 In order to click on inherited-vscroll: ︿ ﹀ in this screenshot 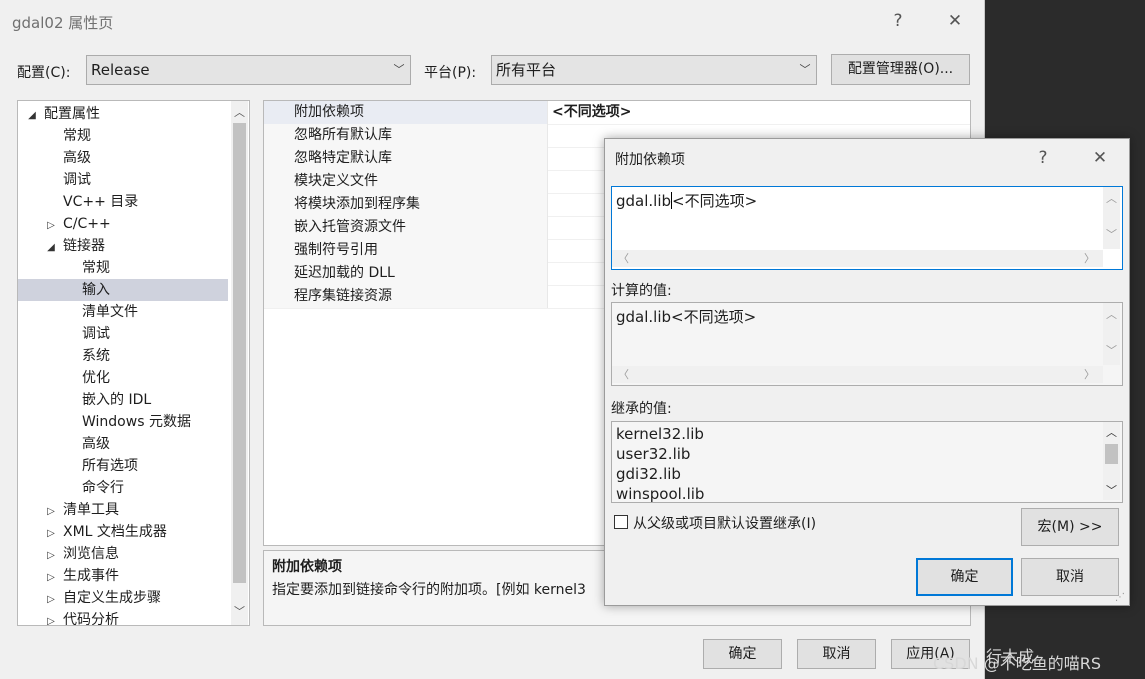, I will do `click(1111, 461)`.